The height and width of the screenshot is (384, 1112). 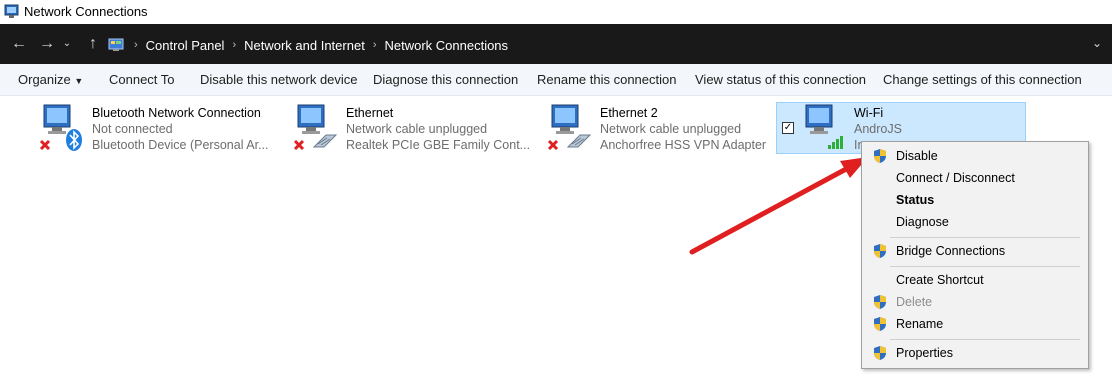 I want to click on menu-item-label: Diagnose, so click(x=922, y=222).